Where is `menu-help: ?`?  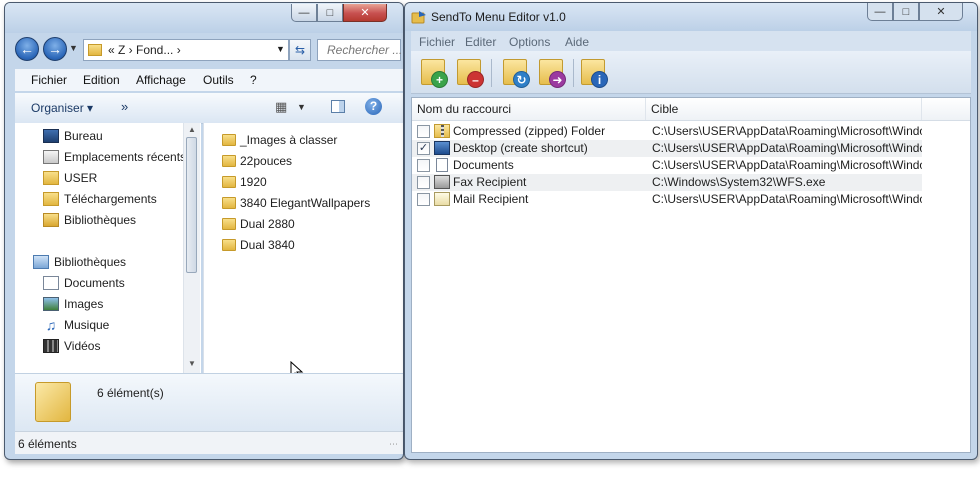 menu-help: ? is located at coordinates (253, 80).